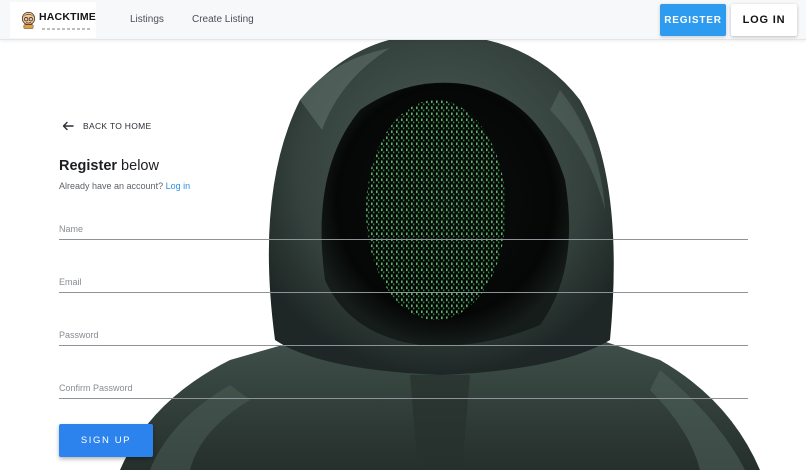  Describe the element at coordinates (28, 20) in the screenshot. I see `cartoon-hacker-face-icon` at that location.